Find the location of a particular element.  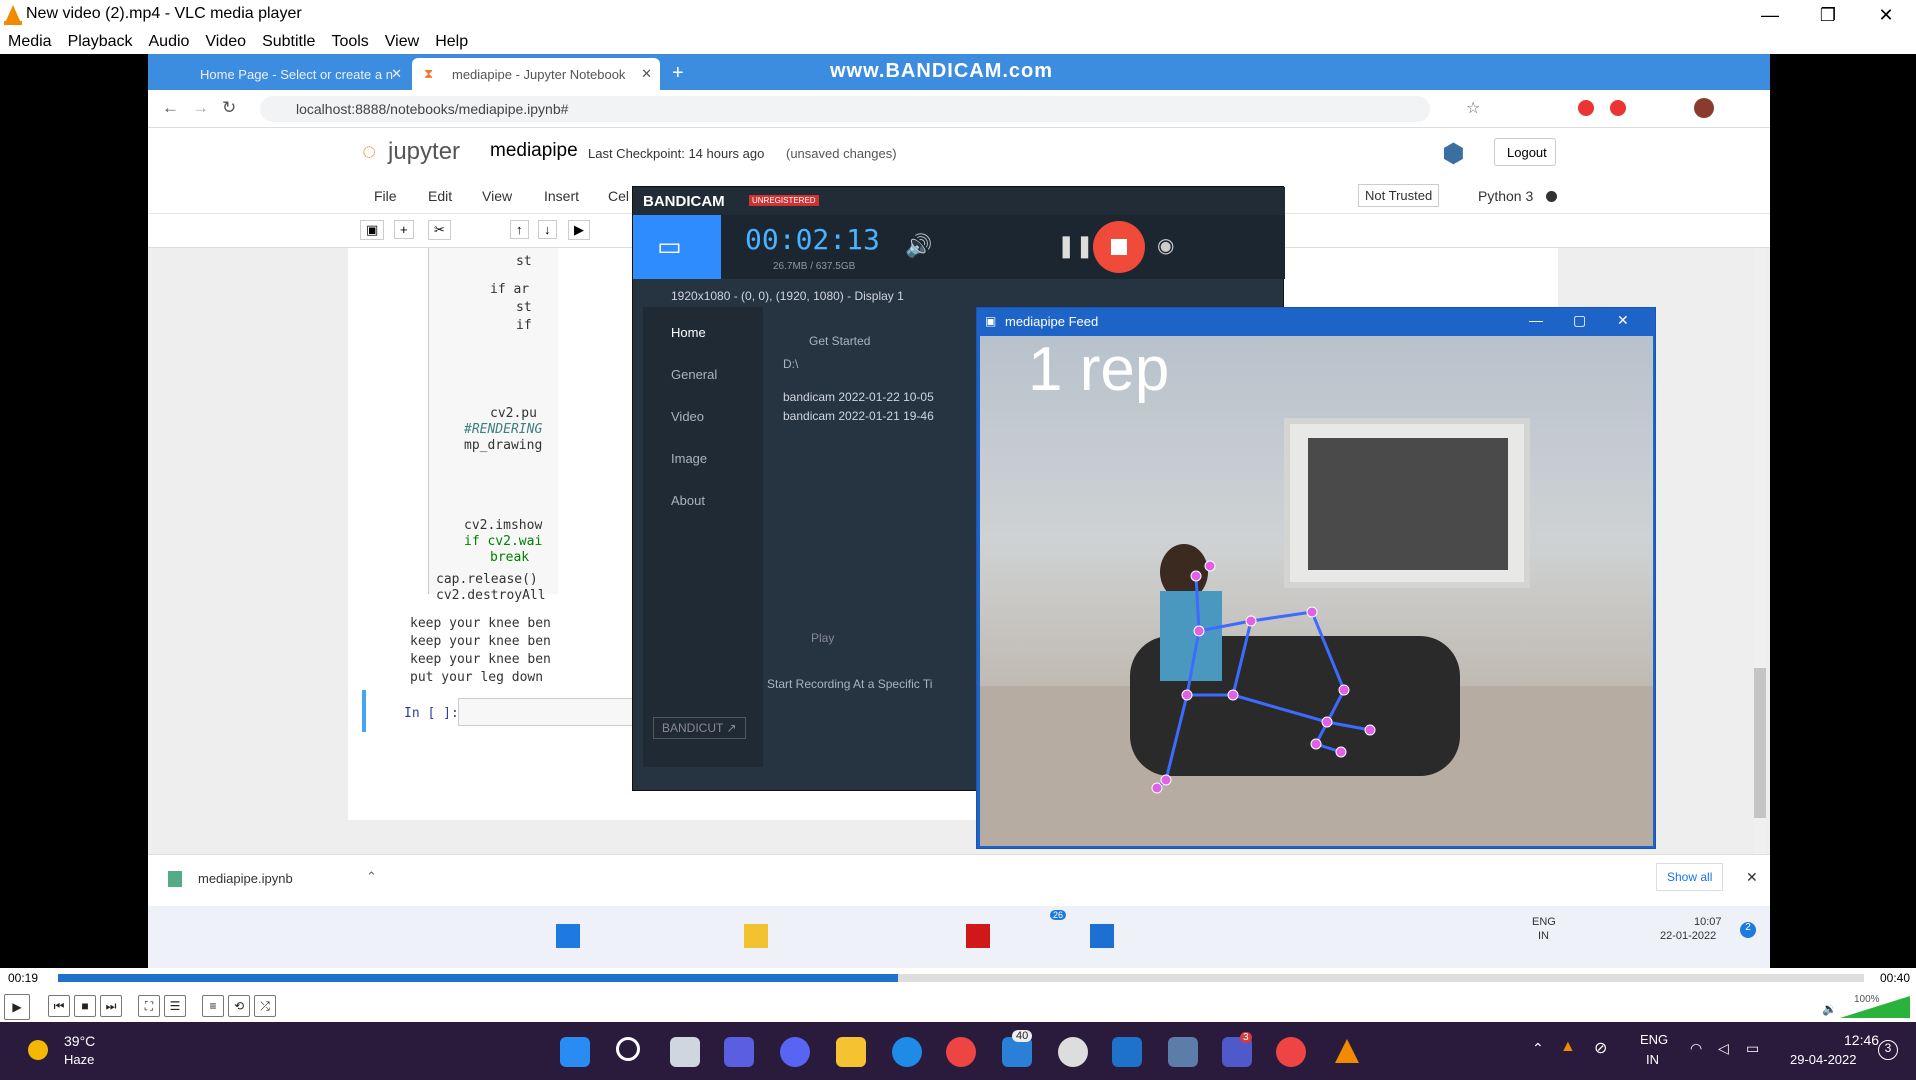

start-button-icon is located at coordinates (575, 1052).